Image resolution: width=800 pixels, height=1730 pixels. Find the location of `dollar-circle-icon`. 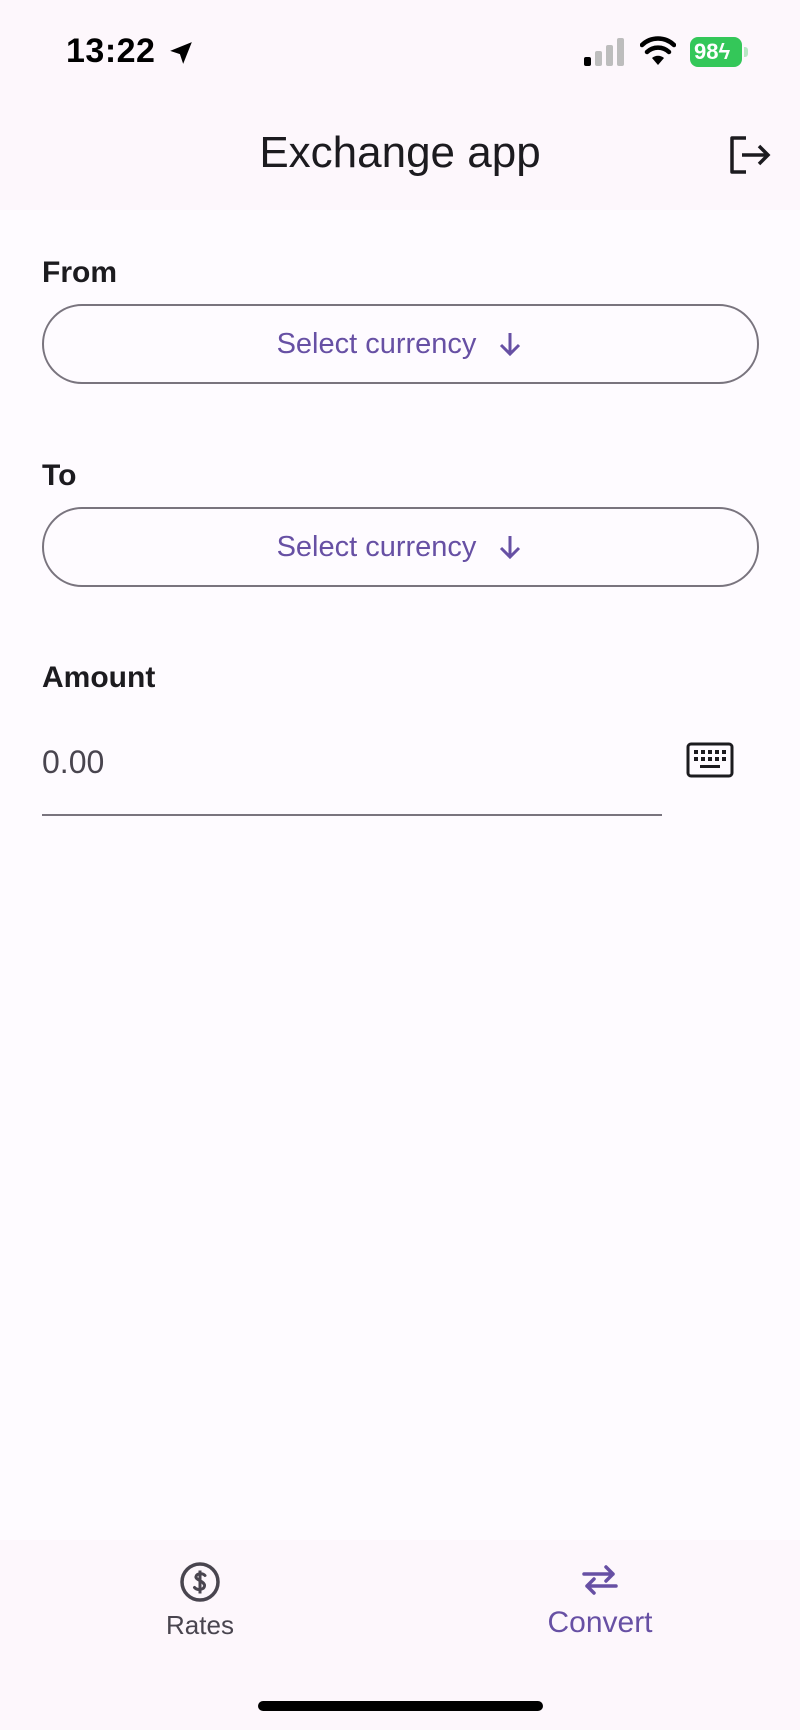

dollar-circle-icon is located at coordinates (200, 1582).